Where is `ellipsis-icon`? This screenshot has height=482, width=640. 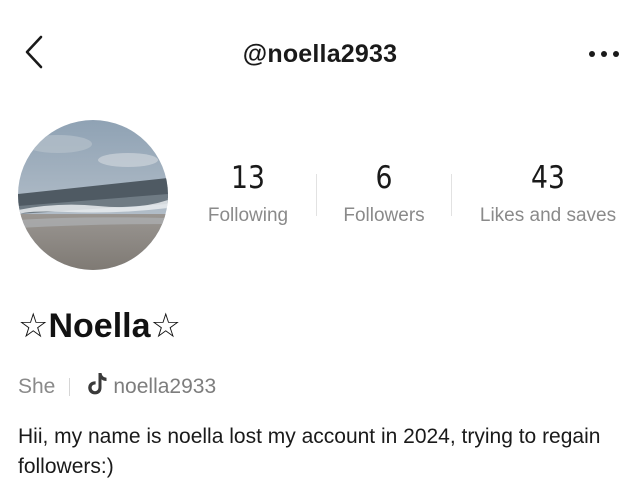 ellipsis-icon is located at coordinates (604, 54).